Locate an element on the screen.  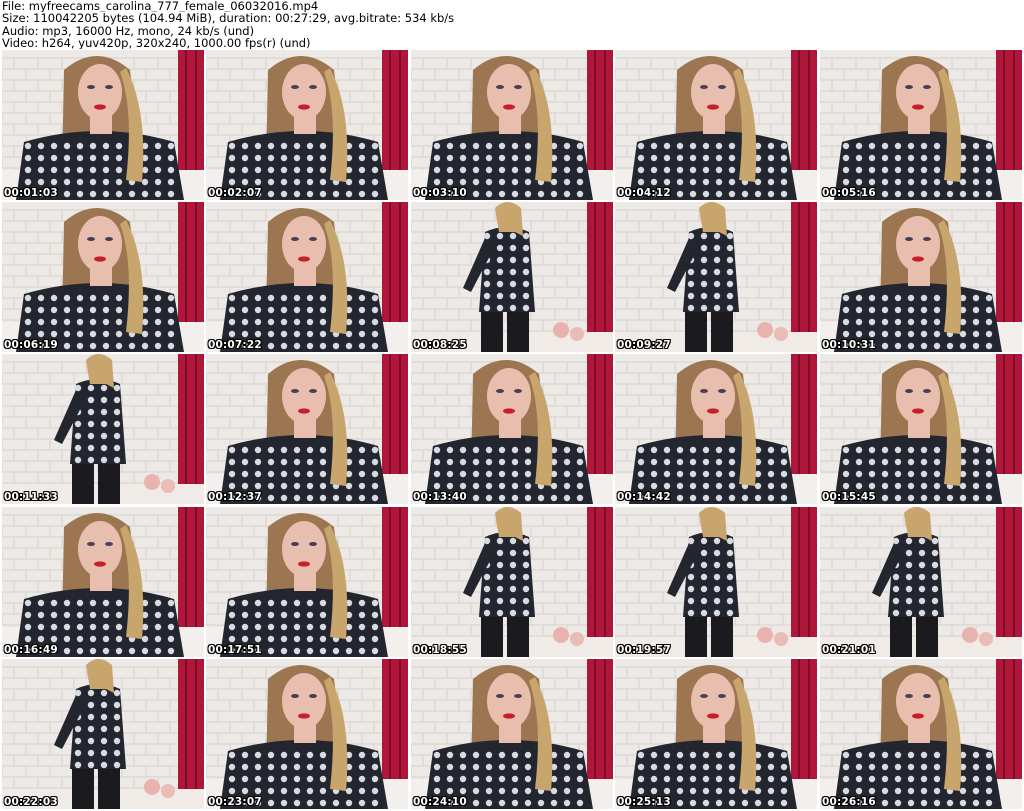
video-thumbnail: 00:12:37 is located at coordinates (307, 429).